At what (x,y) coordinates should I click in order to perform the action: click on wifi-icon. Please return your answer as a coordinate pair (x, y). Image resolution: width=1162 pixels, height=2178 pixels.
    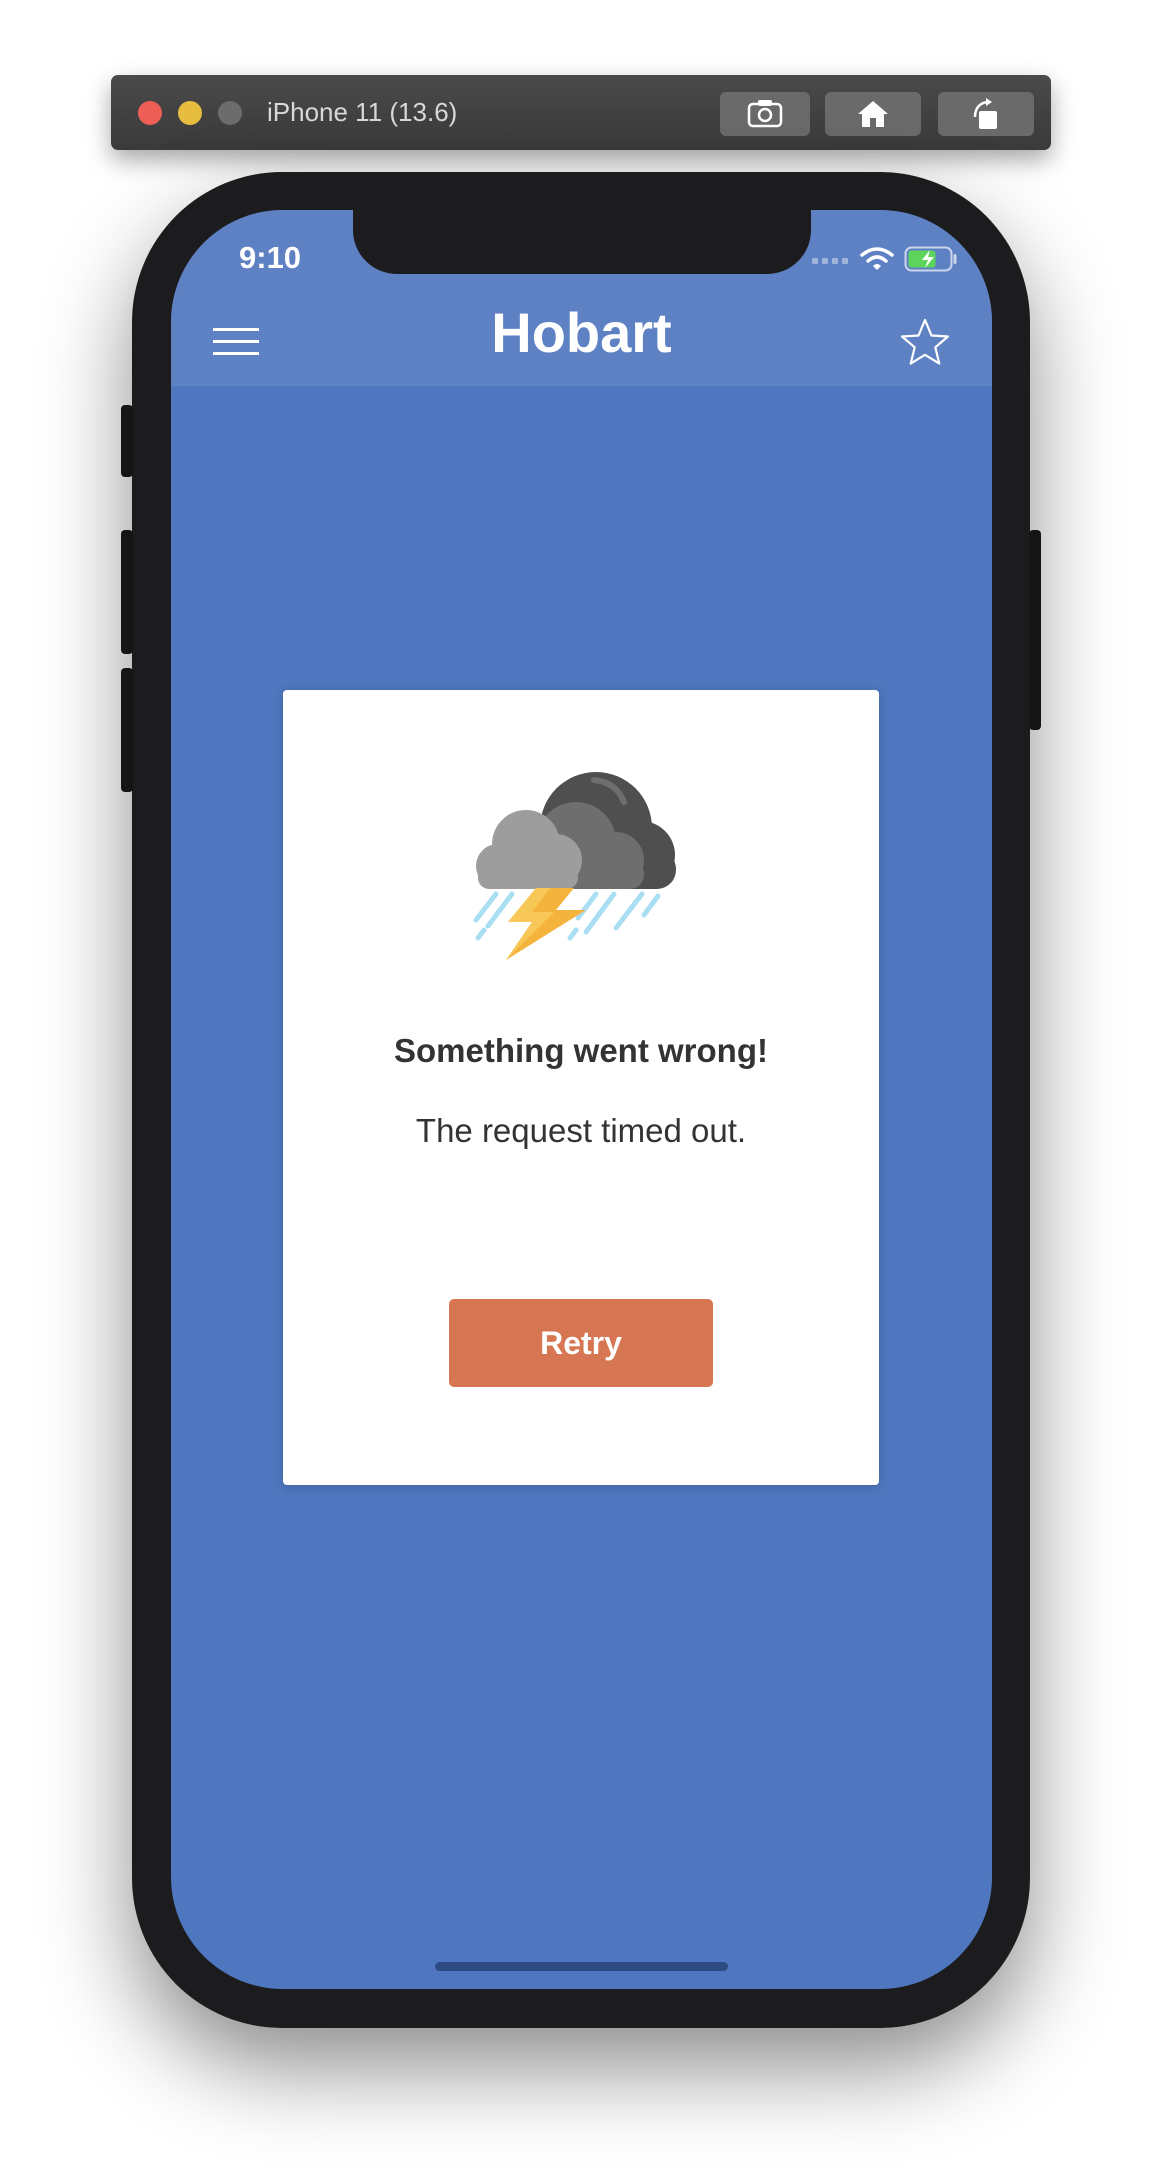
    Looking at the image, I should click on (877, 258).